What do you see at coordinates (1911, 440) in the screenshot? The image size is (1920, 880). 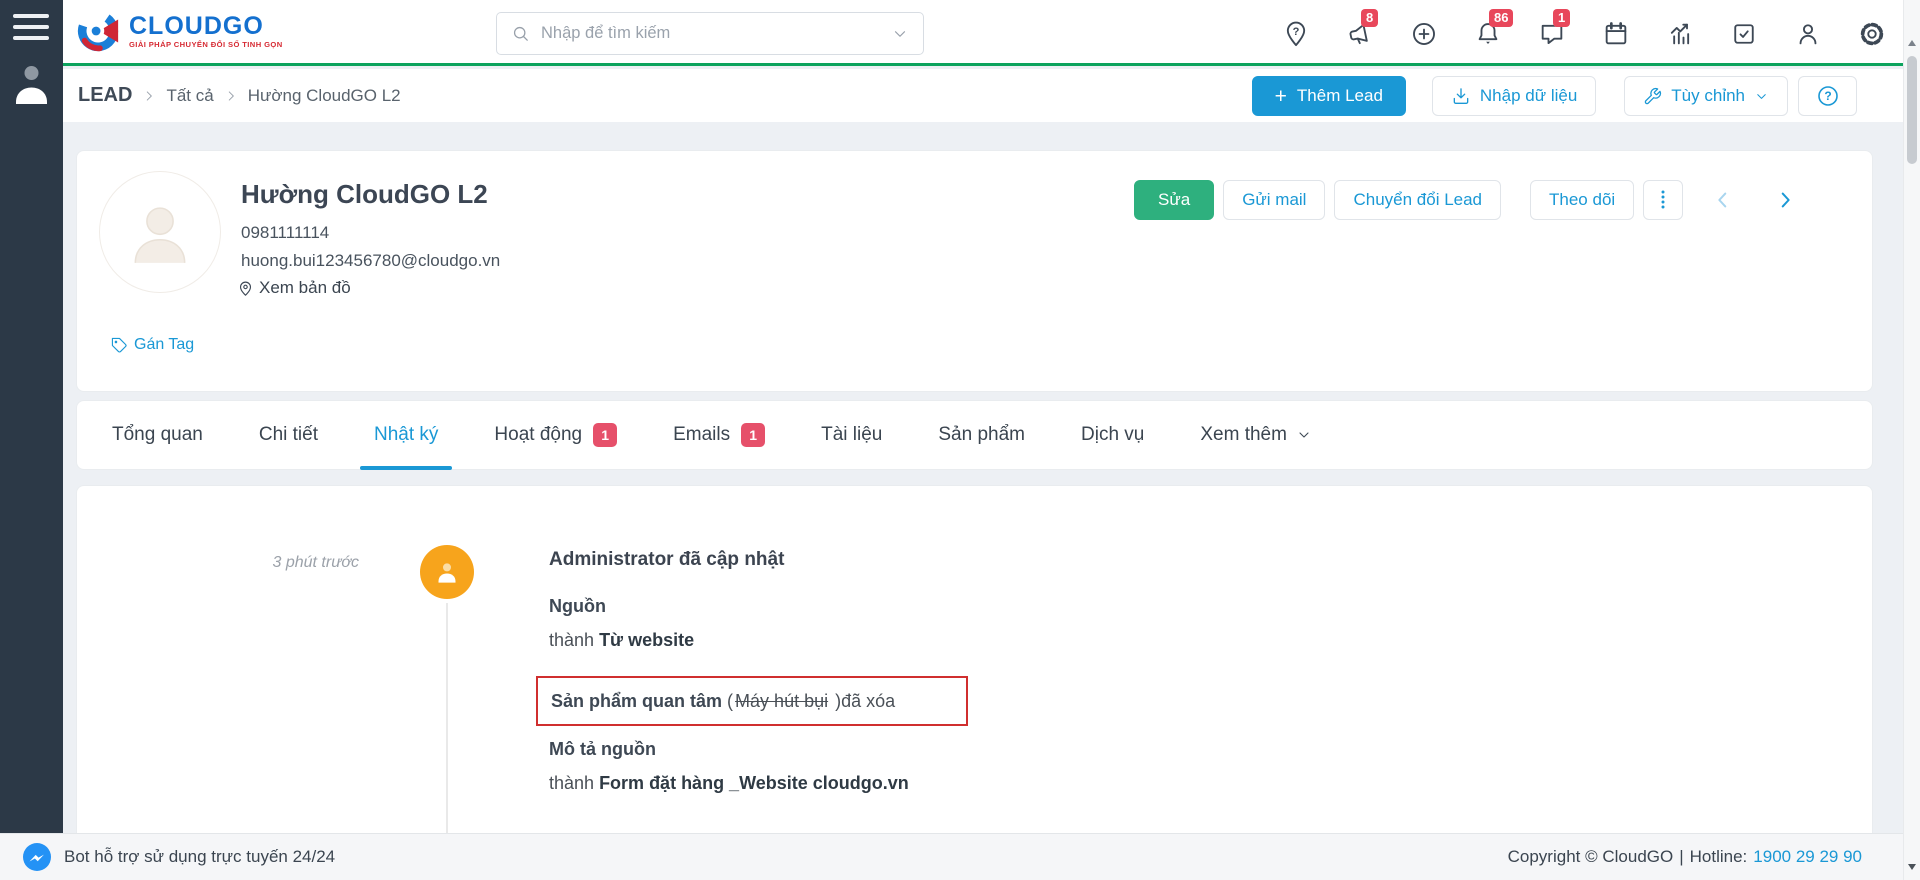 I see `vertical-scrollbar` at bounding box center [1911, 440].